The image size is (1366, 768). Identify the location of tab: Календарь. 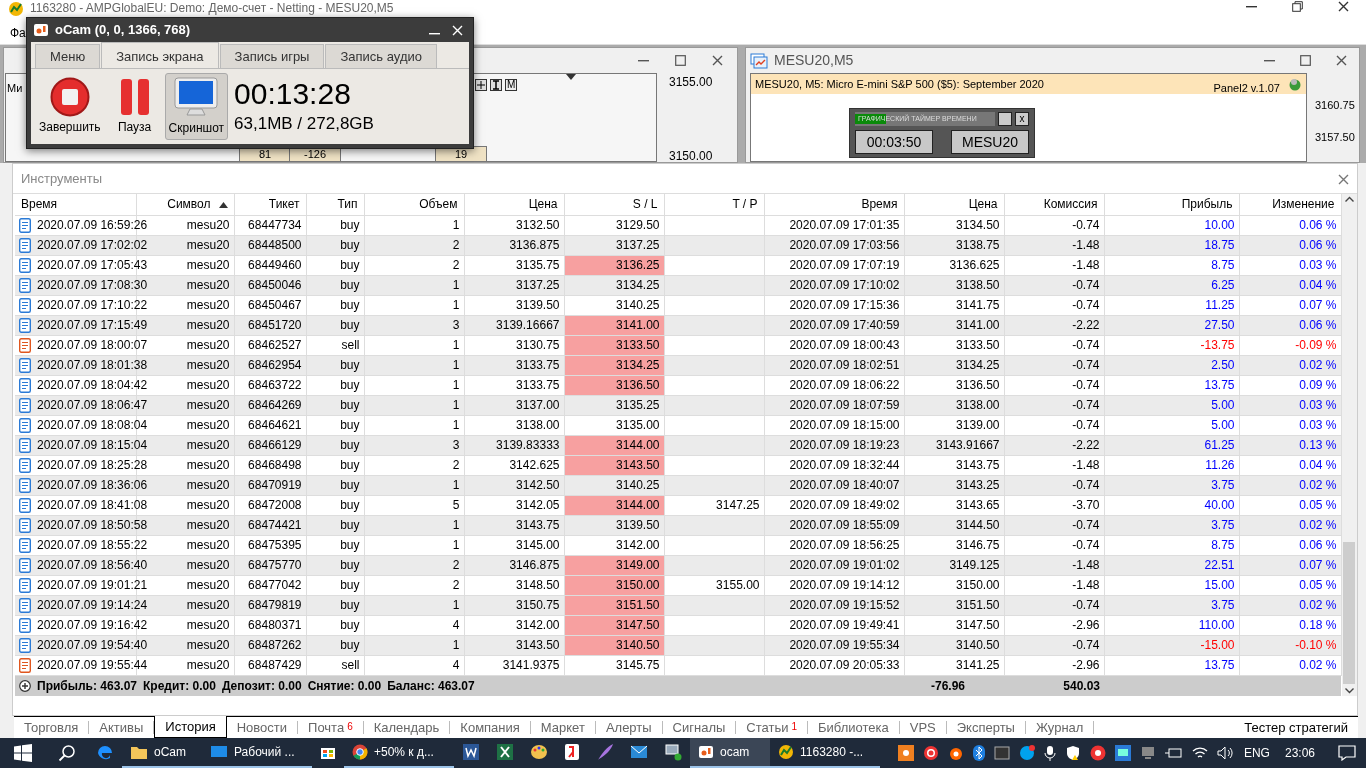
(407, 727).